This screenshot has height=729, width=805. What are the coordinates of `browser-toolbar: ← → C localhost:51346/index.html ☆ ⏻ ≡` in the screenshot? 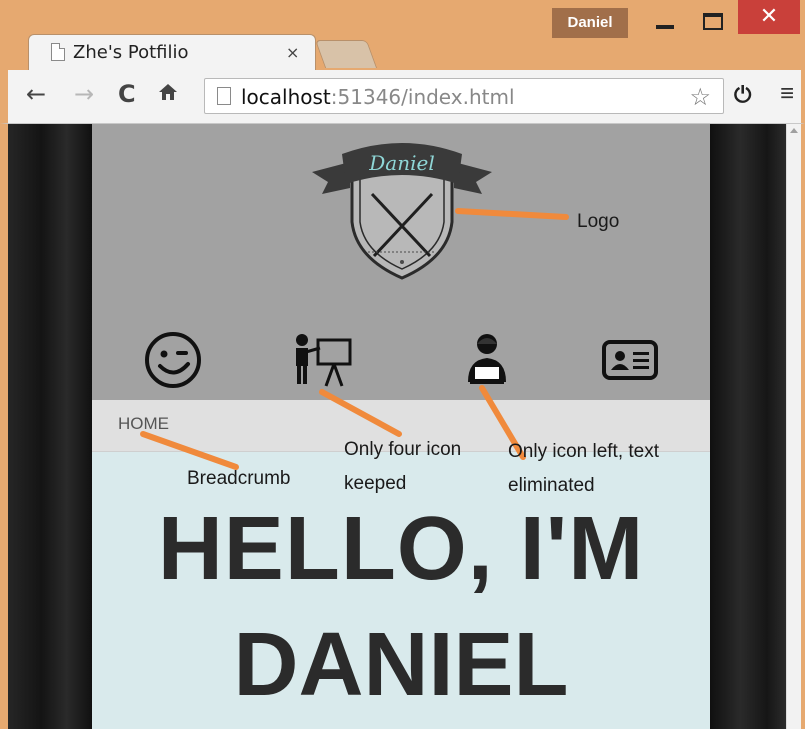 It's located at (402, 97).